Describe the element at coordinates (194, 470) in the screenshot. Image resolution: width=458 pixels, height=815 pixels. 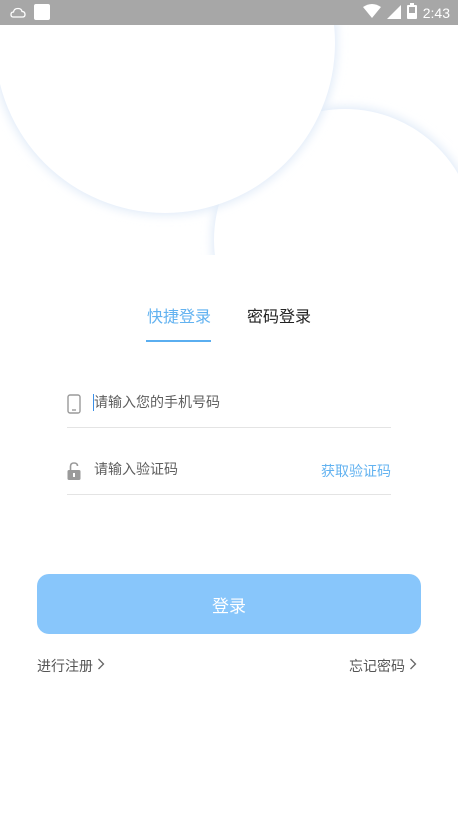
I see `code-input` at that location.